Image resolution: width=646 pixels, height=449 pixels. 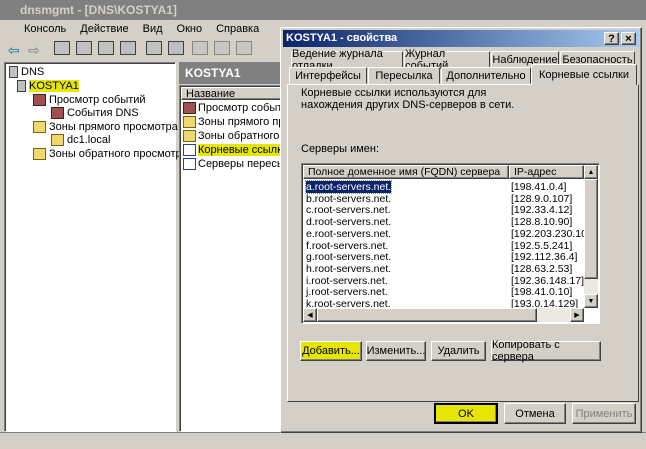 I want to click on list-item: Серверы пересыл, so click(x=237, y=164).